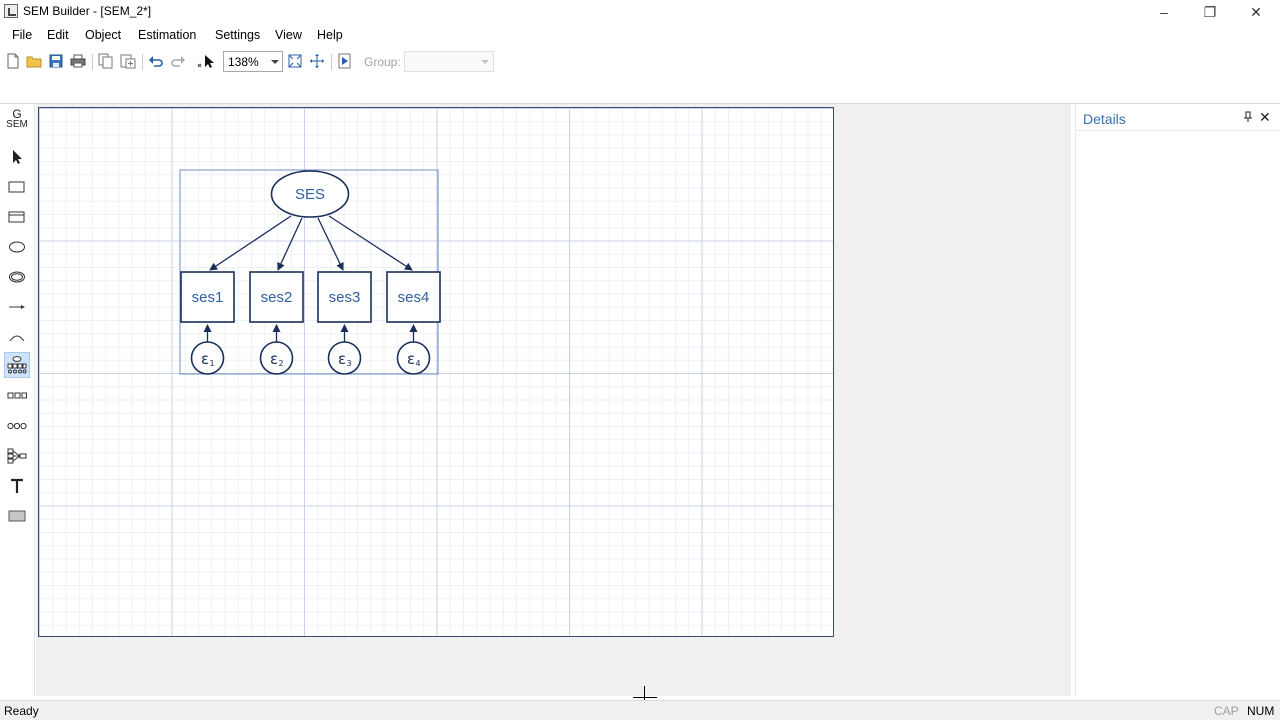 The height and width of the screenshot is (720, 1280). I want to click on latent-variable-ses: SES, so click(310, 194).